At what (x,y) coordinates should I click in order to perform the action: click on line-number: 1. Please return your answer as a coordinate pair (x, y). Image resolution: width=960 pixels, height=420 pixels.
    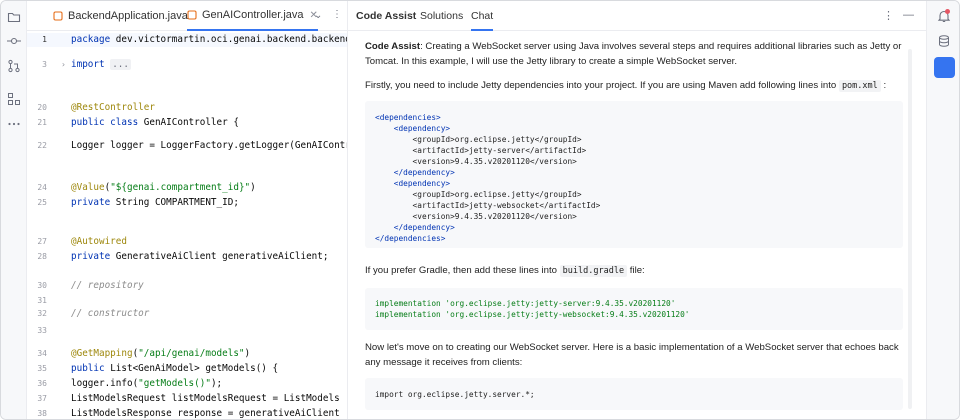
    Looking at the image, I should click on (44, 39).